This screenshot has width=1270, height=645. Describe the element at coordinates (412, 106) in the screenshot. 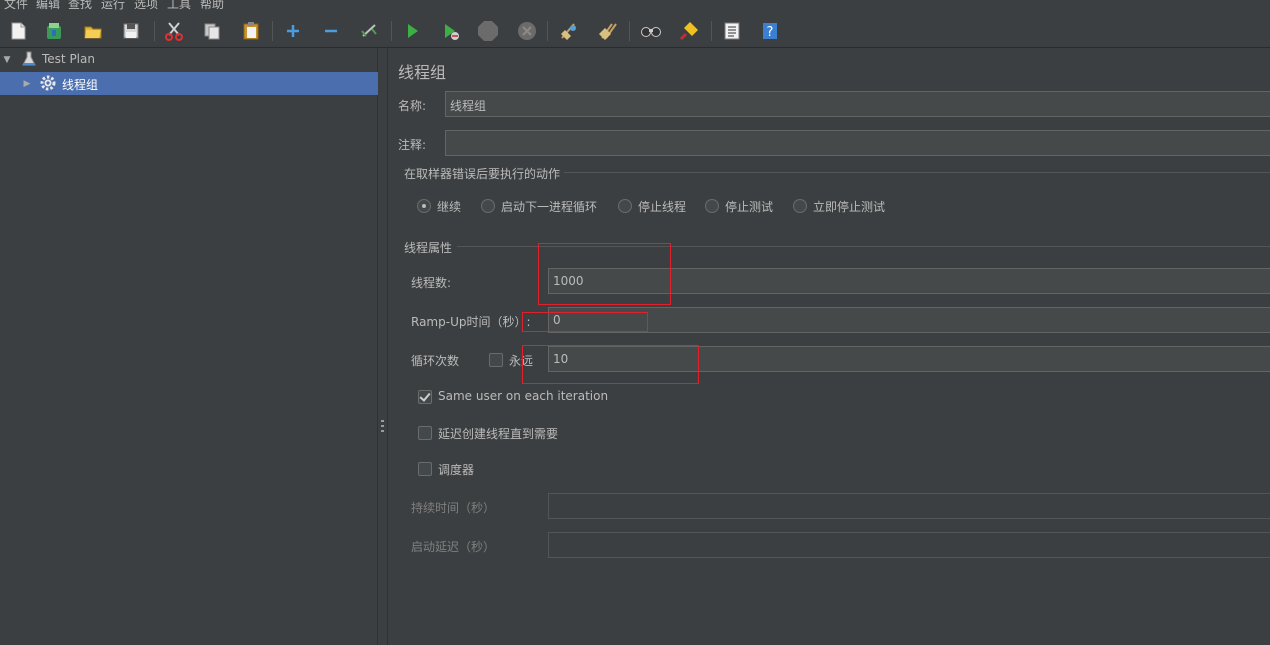

I see `name-label: 名称:` at that location.